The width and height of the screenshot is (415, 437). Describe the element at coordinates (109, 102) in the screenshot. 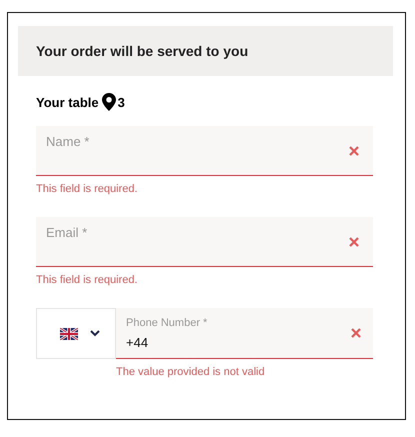

I see `location-pin-icon` at that location.